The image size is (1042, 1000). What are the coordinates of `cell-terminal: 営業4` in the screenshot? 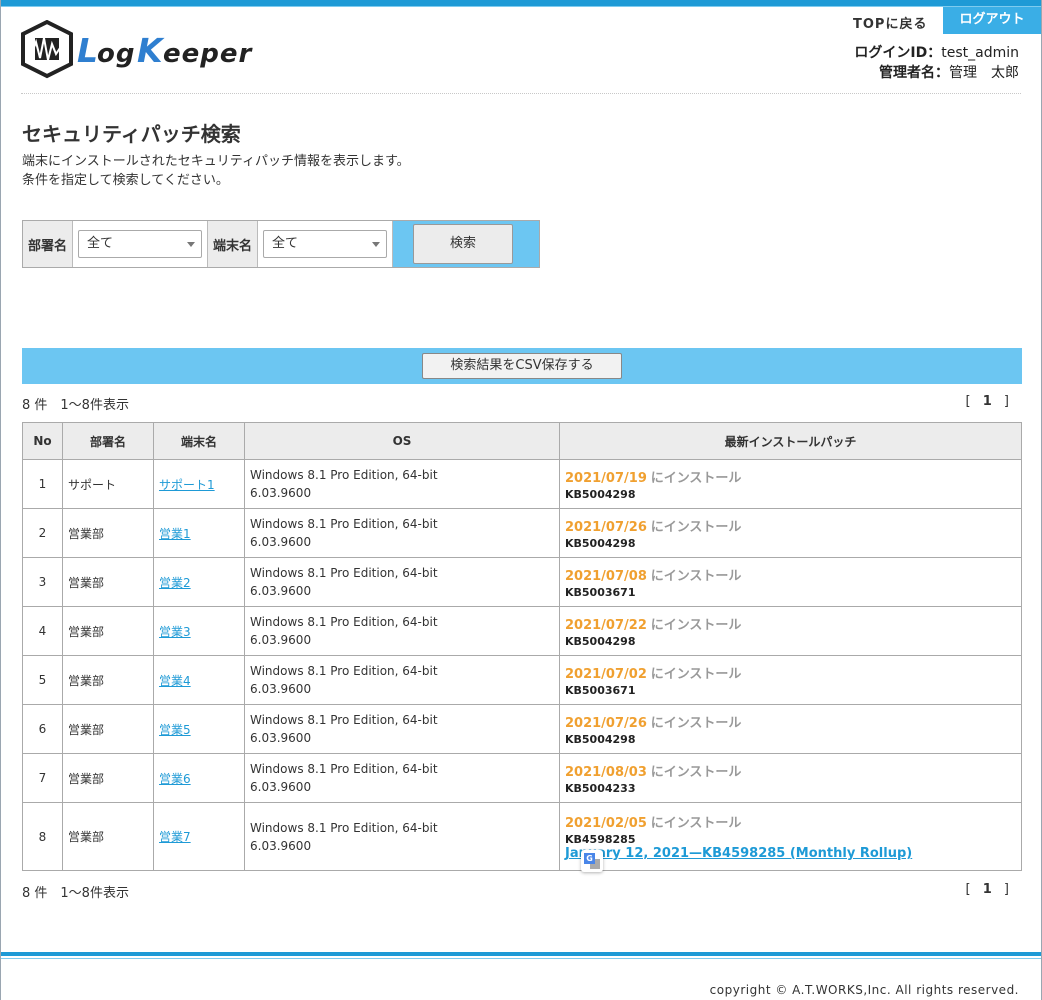 It's located at (199, 680).